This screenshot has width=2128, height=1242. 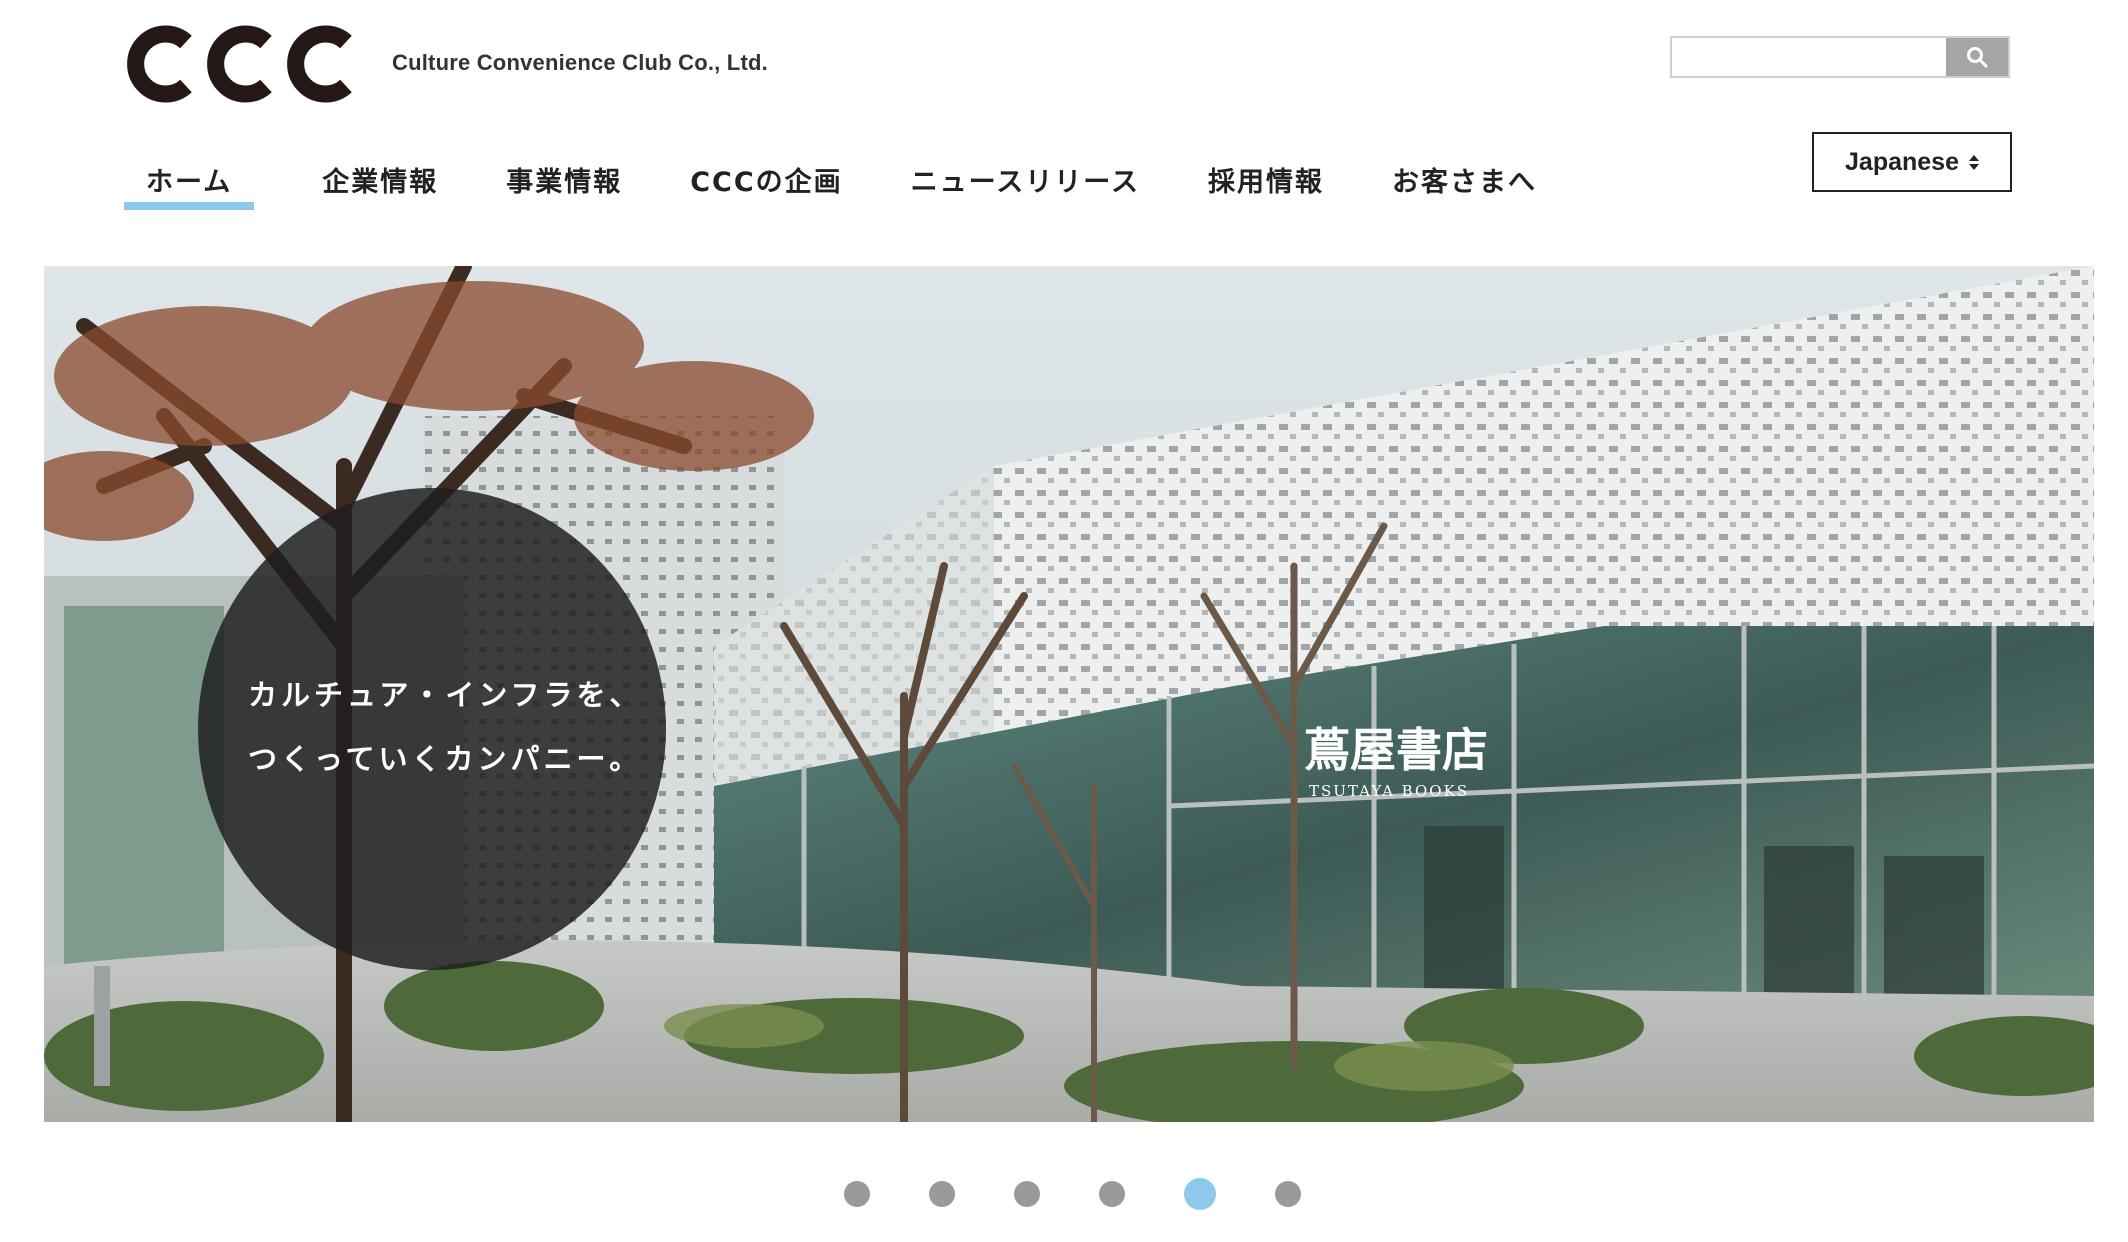 What do you see at coordinates (1025, 179) in the screenshot?
I see `nav-item-news: ニュースリリース` at bounding box center [1025, 179].